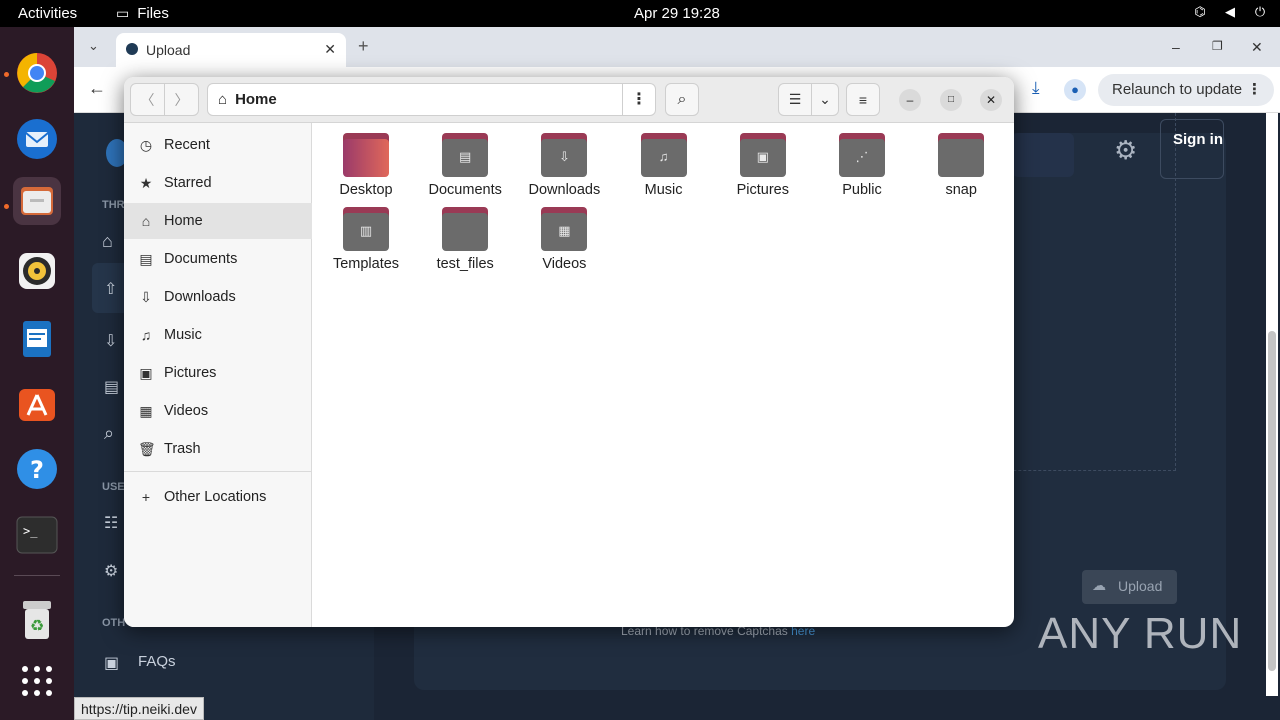  Describe the element at coordinates (1140, 586) in the screenshot. I see `upload-label: Upload` at that location.